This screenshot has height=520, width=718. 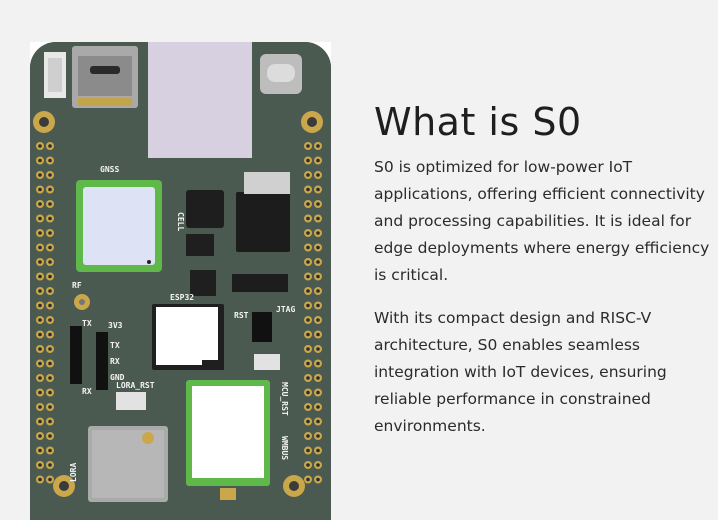 I want to click on silk-lora: LORA, so click(x=73, y=472).